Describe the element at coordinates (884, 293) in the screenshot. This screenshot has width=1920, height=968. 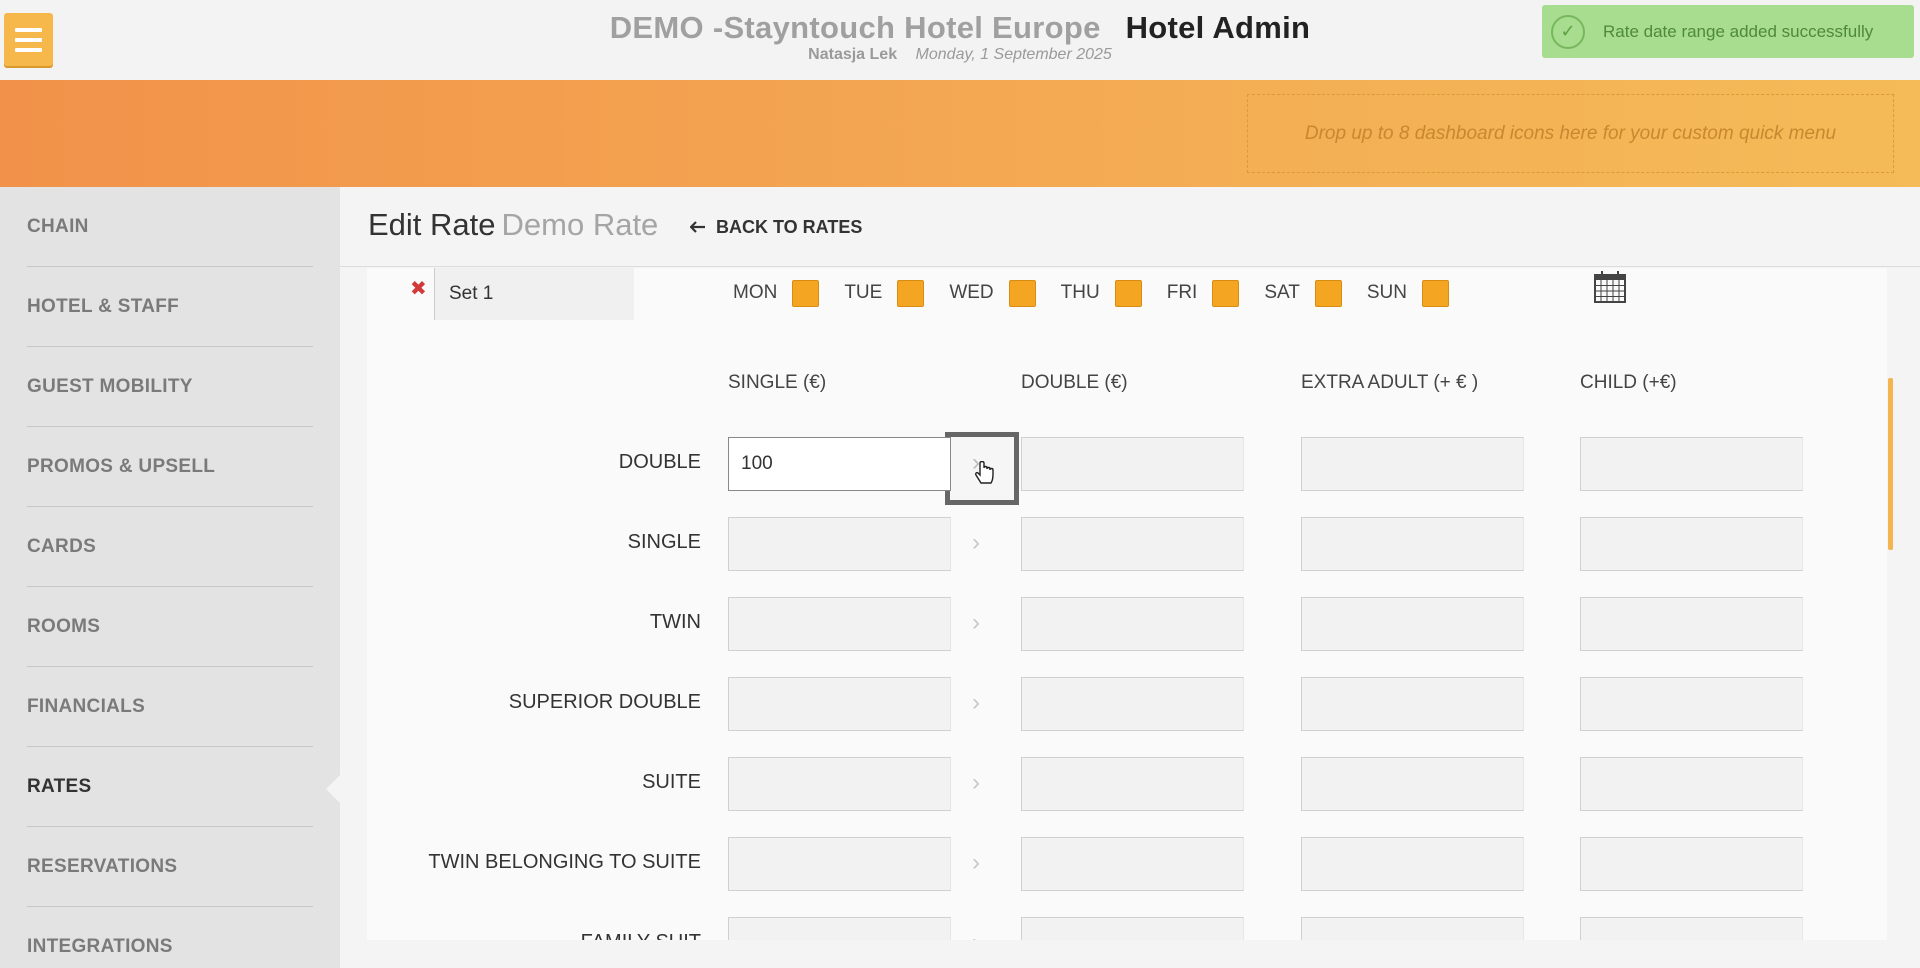
I see `day-tue: TUE` at that location.